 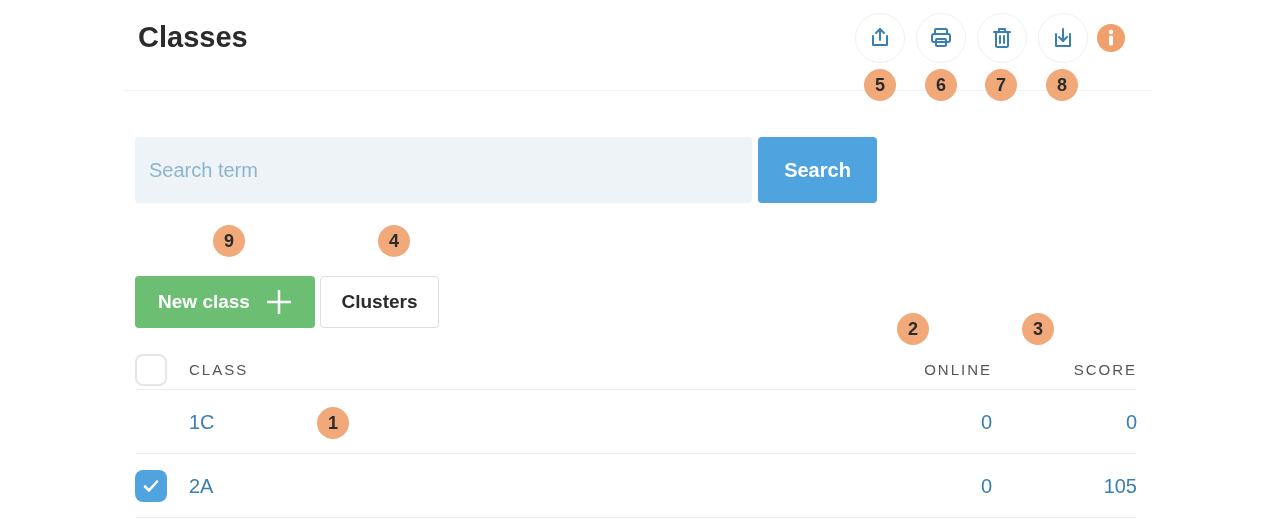 What do you see at coordinates (443, 170) in the screenshot?
I see `search-field: Search term` at bounding box center [443, 170].